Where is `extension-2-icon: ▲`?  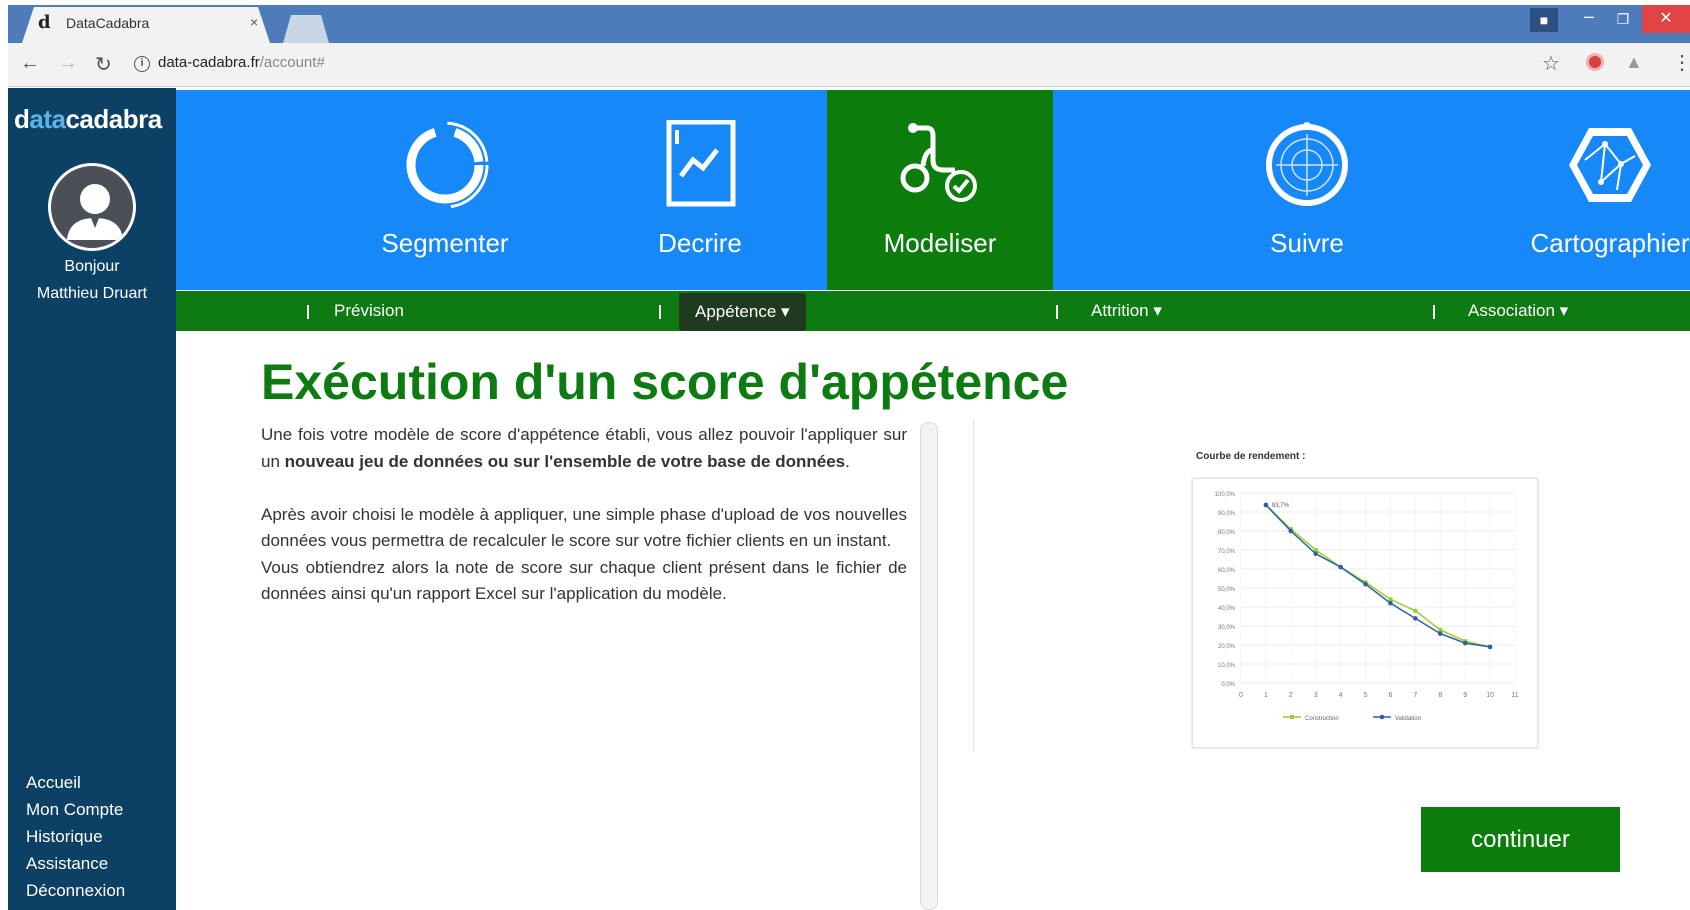
extension-2-icon: ▲ is located at coordinates (1634, 62).